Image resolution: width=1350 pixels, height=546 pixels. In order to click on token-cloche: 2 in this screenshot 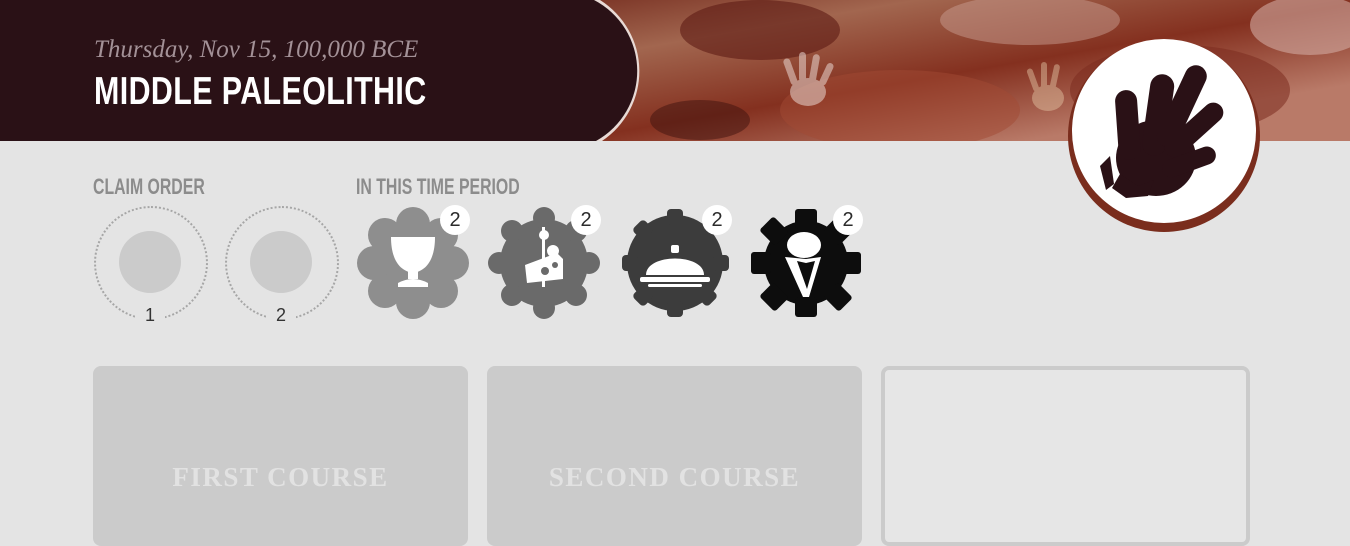, I will do `click(675, 264)`.